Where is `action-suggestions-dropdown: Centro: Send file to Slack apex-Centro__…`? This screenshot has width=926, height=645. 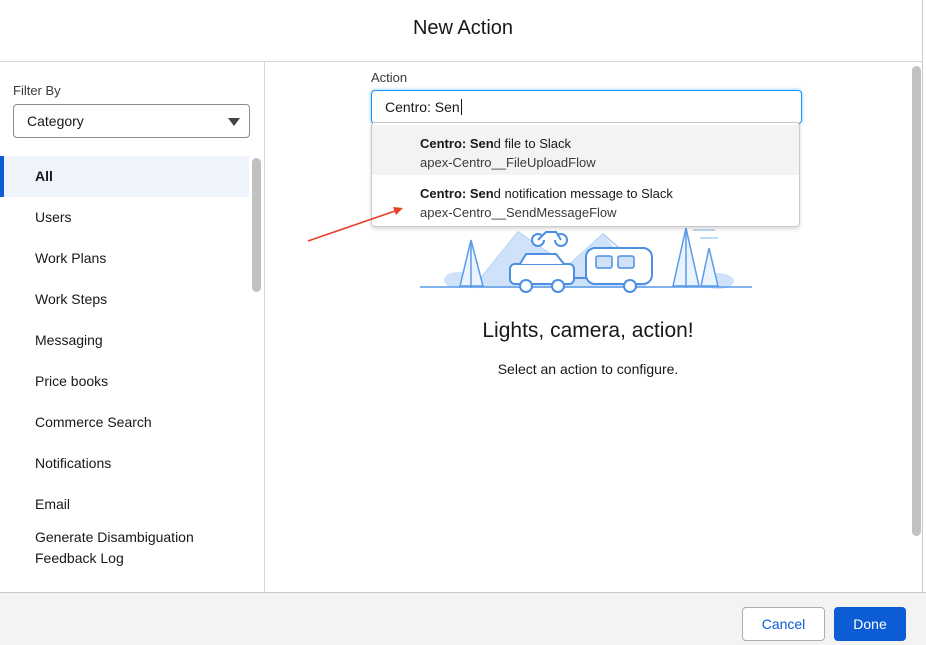
action-suggestions-dropdown: Centro: Send file to Slack apex-Centro__… is located at coordinates (585, 174).